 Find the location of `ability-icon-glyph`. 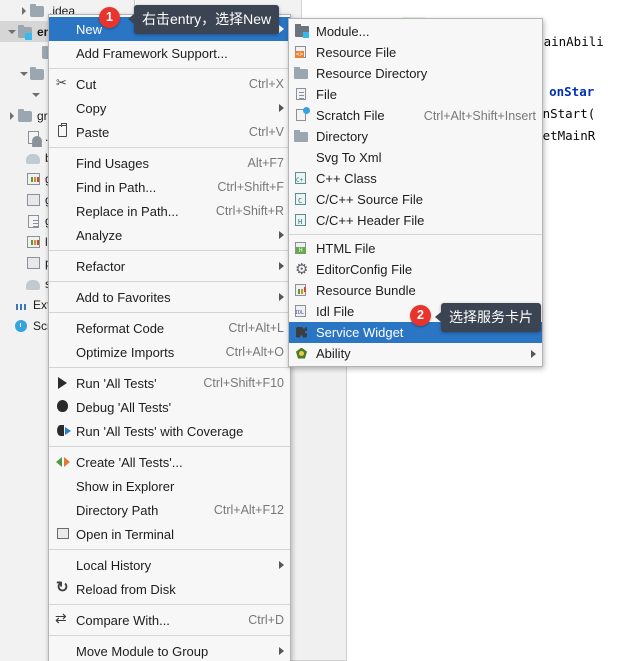

ability-icon-glyph is located at coordinates (301, 353).